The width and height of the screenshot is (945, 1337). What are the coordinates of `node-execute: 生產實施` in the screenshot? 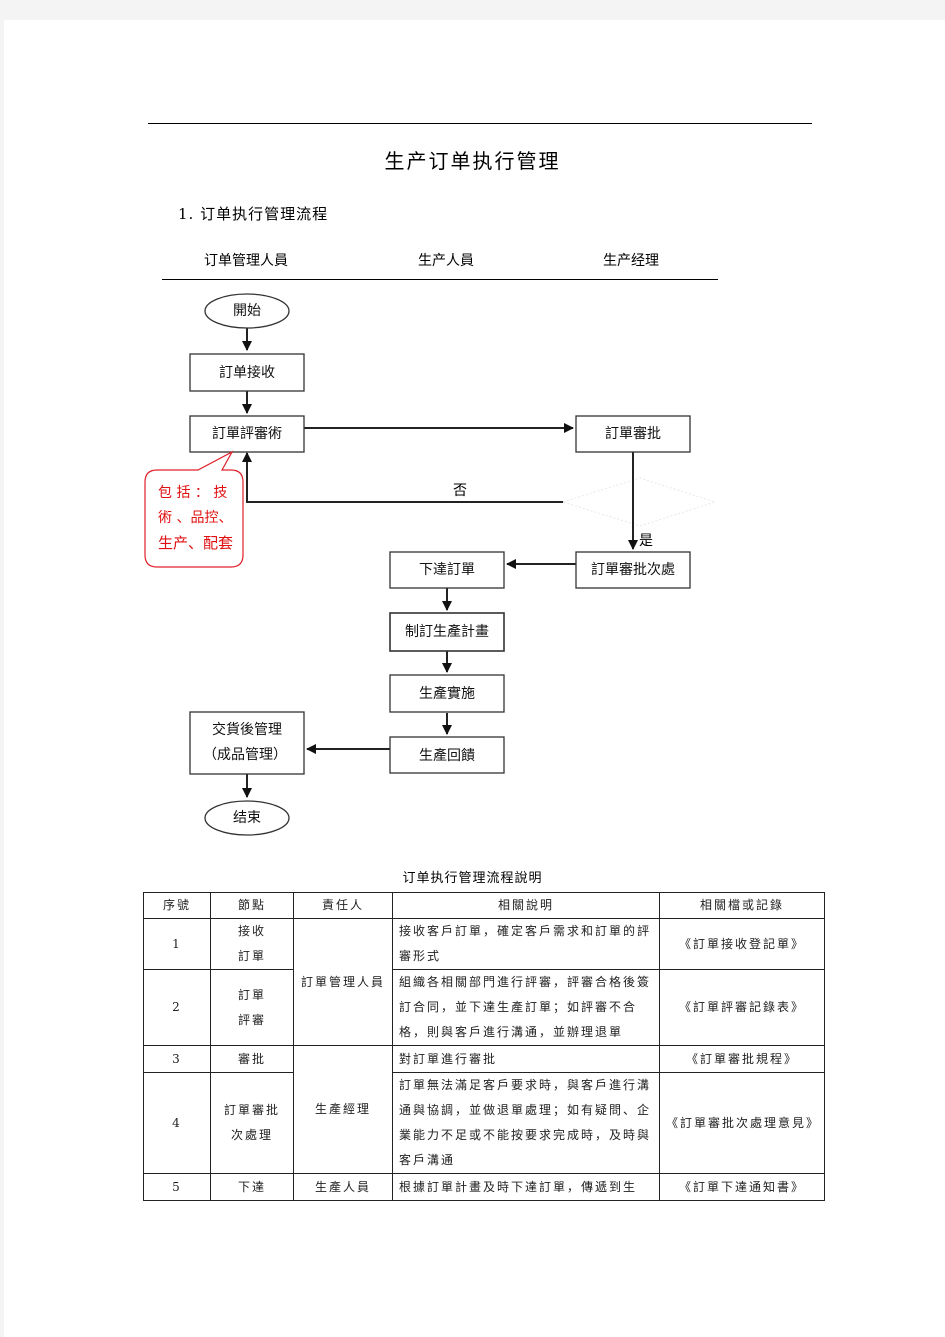 It's located at (447, 693).